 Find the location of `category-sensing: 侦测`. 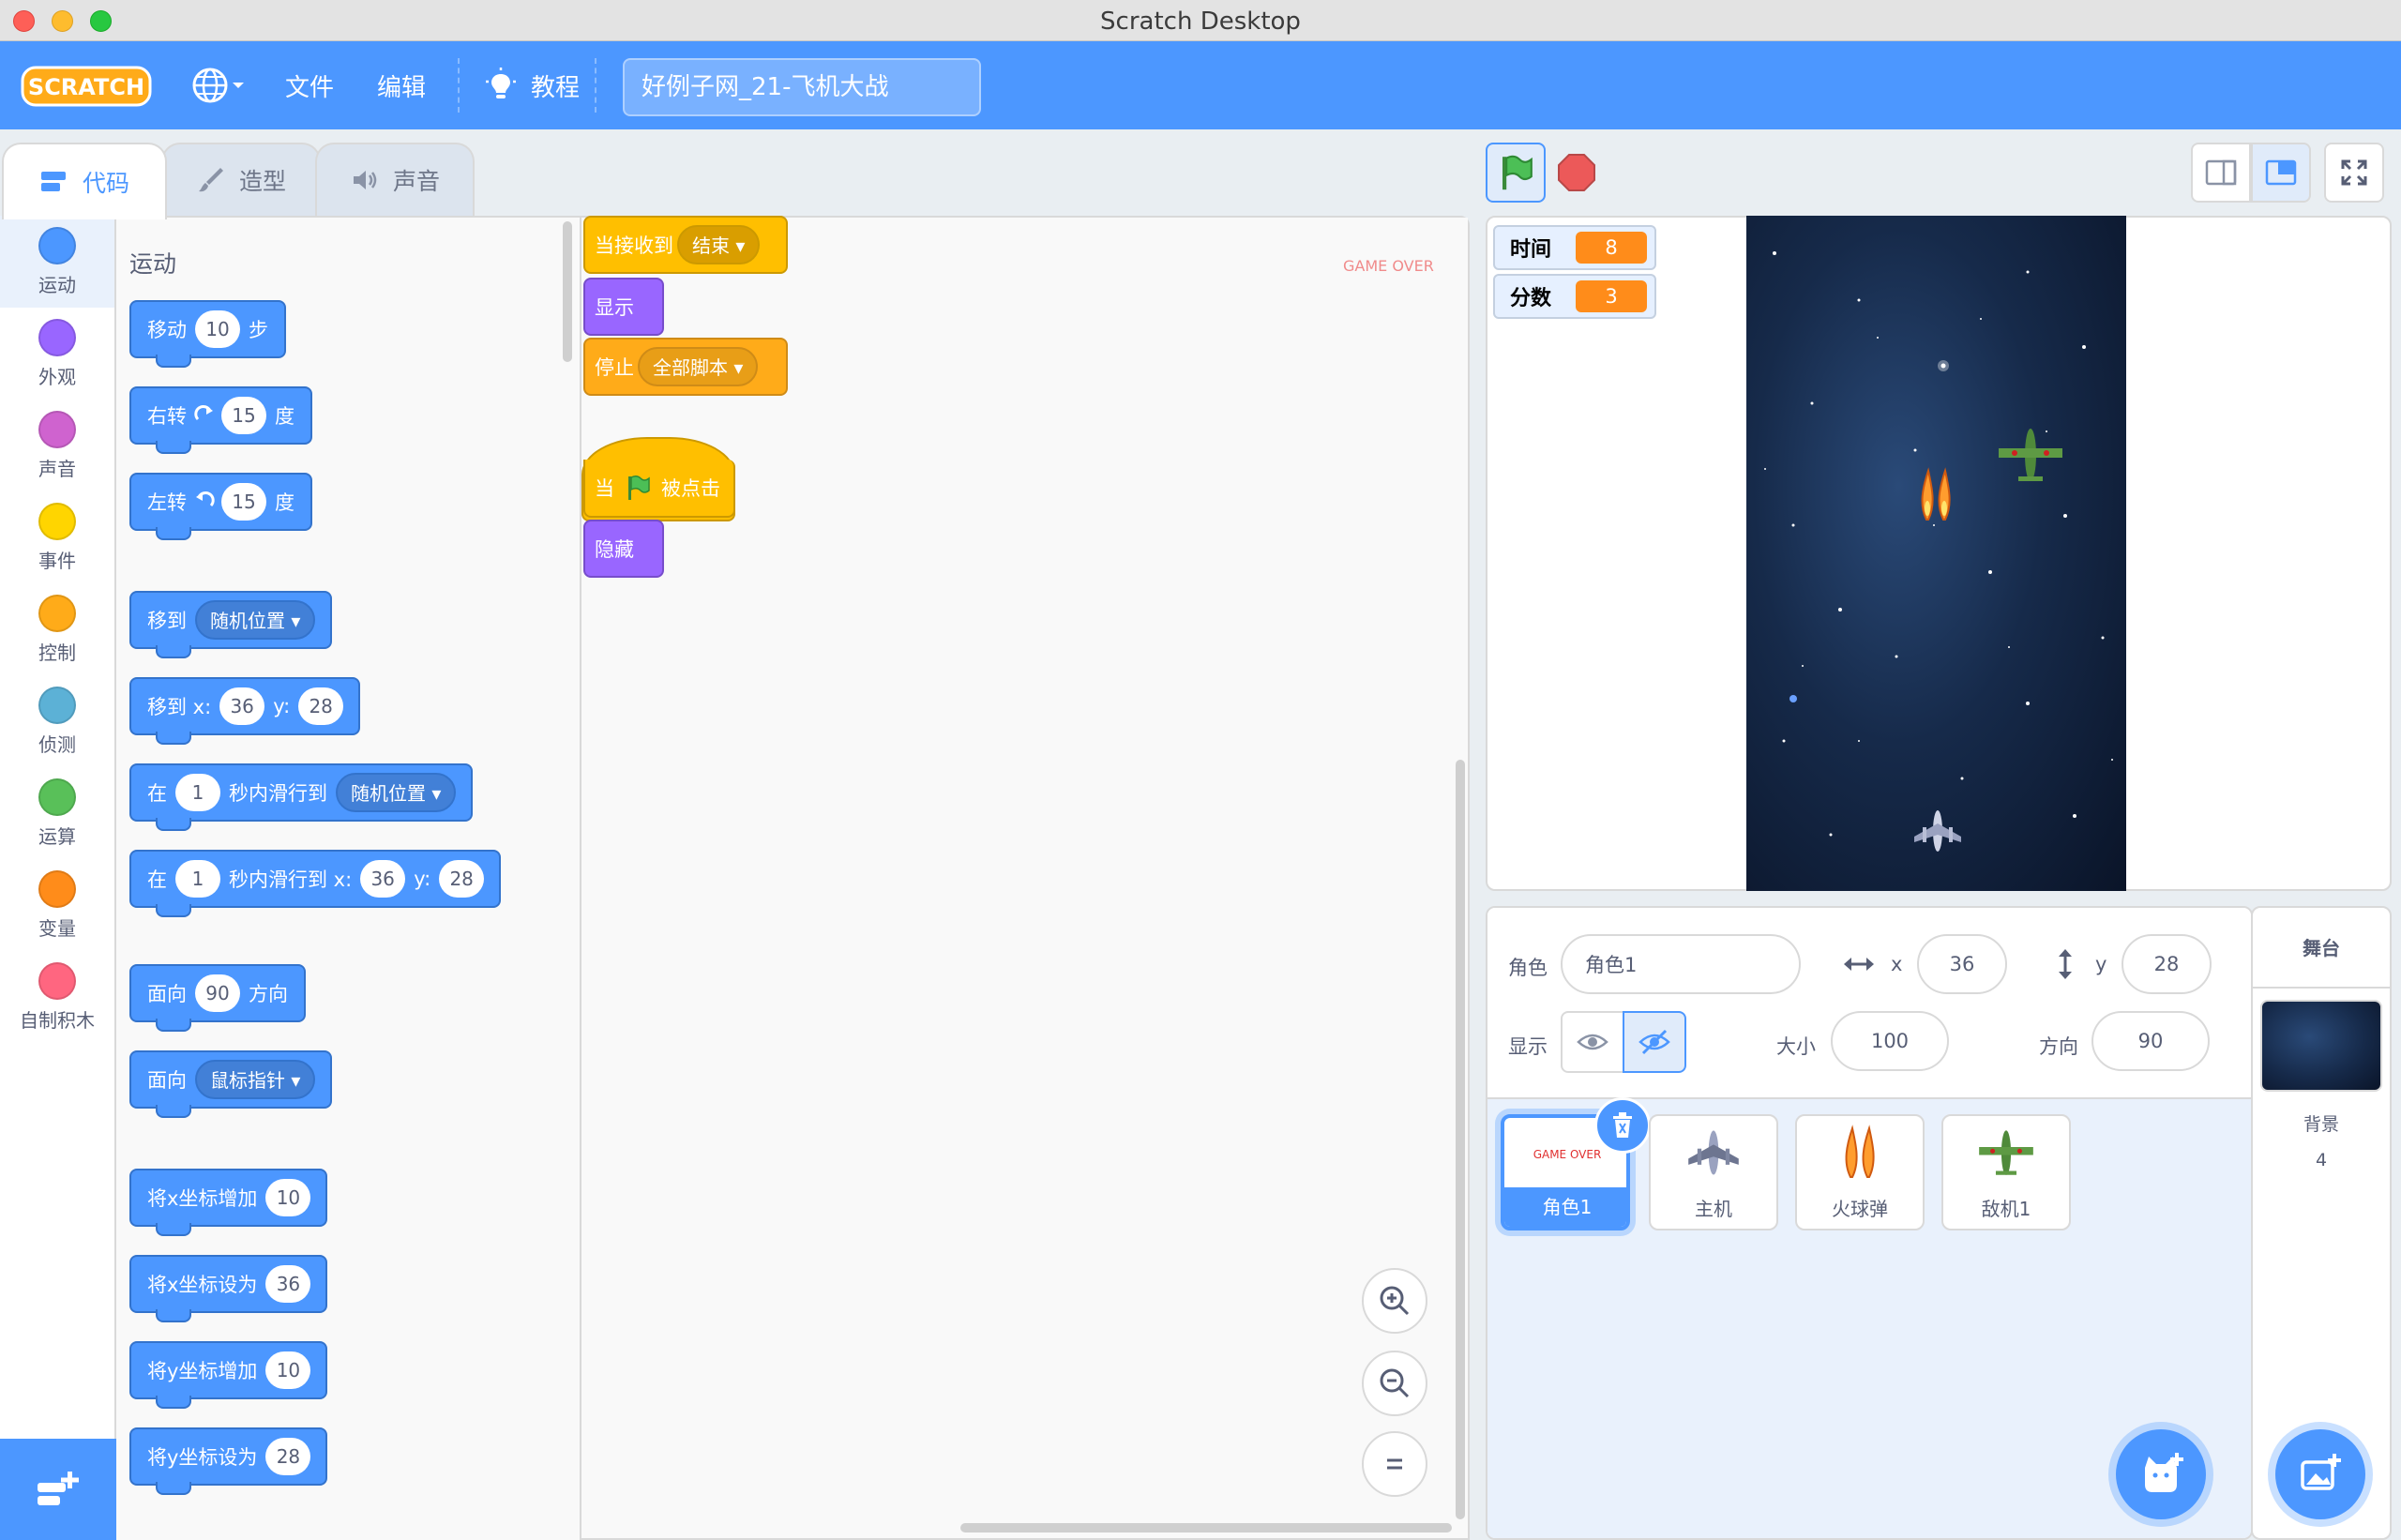

category-sensing: 侦测 is located at coordinates (57, 721).